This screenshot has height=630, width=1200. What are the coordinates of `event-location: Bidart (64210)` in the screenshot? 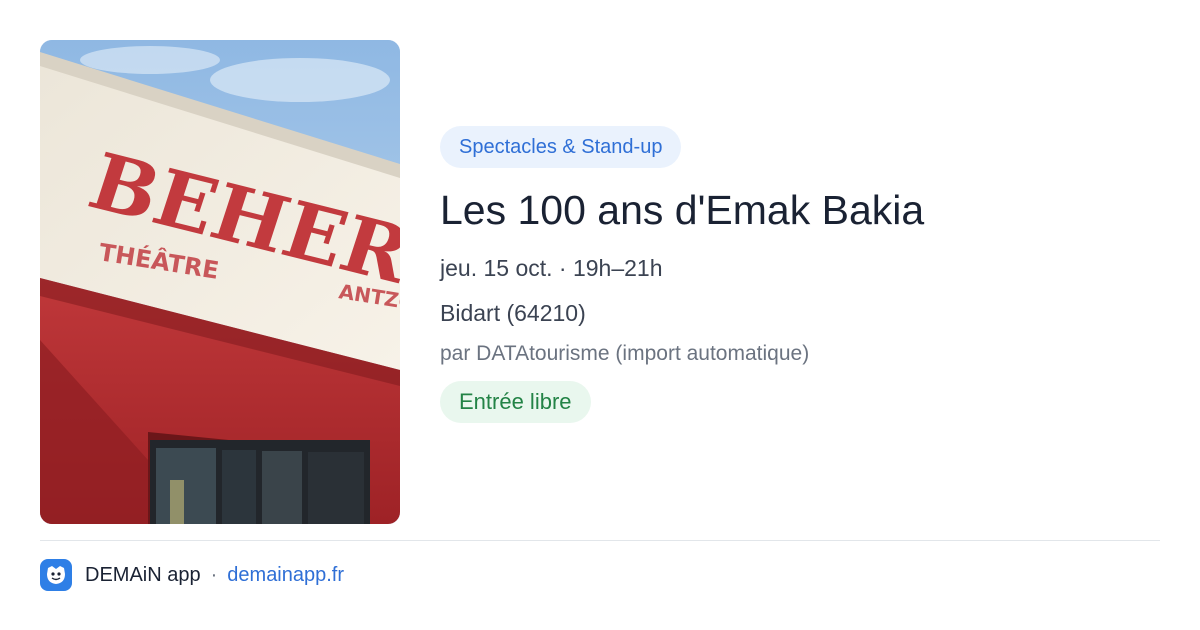 It's located at (513, 313).